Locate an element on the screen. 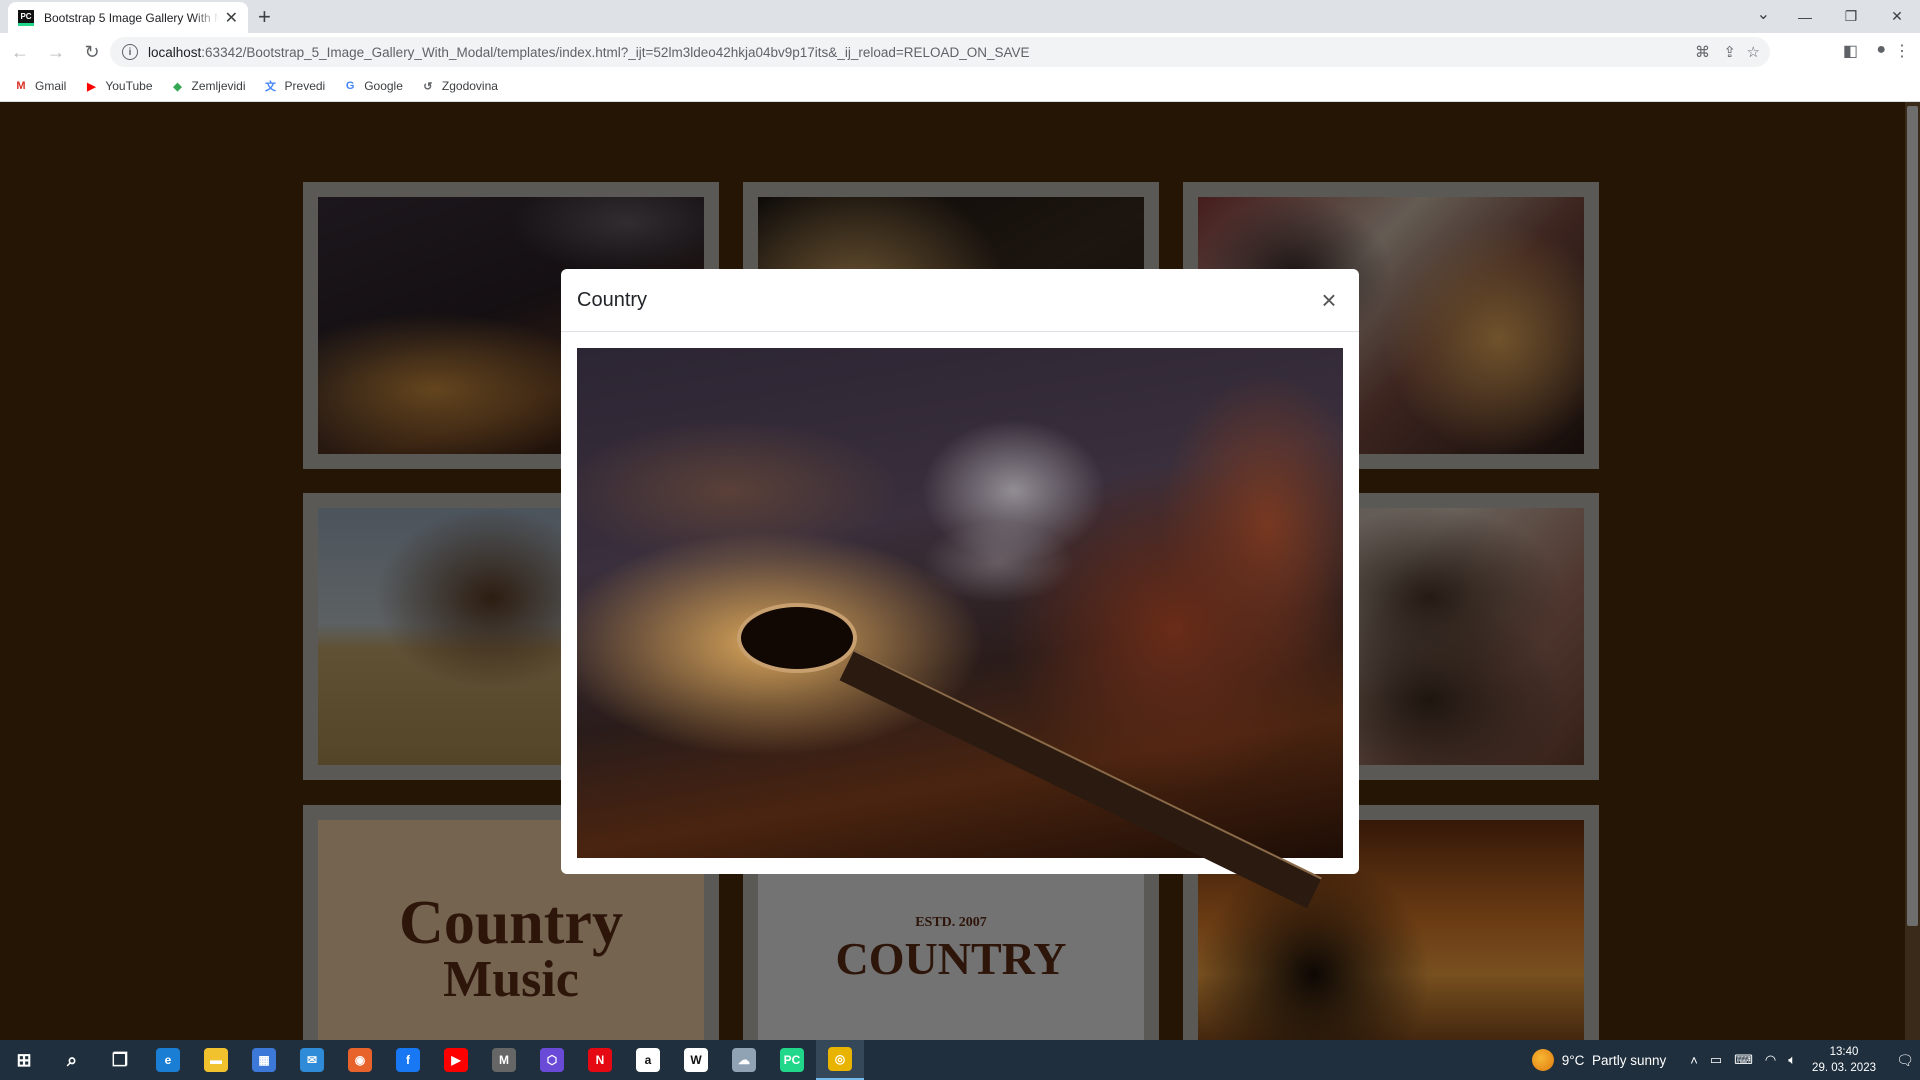  url-host: localhost is located at coordinates (175, 52).